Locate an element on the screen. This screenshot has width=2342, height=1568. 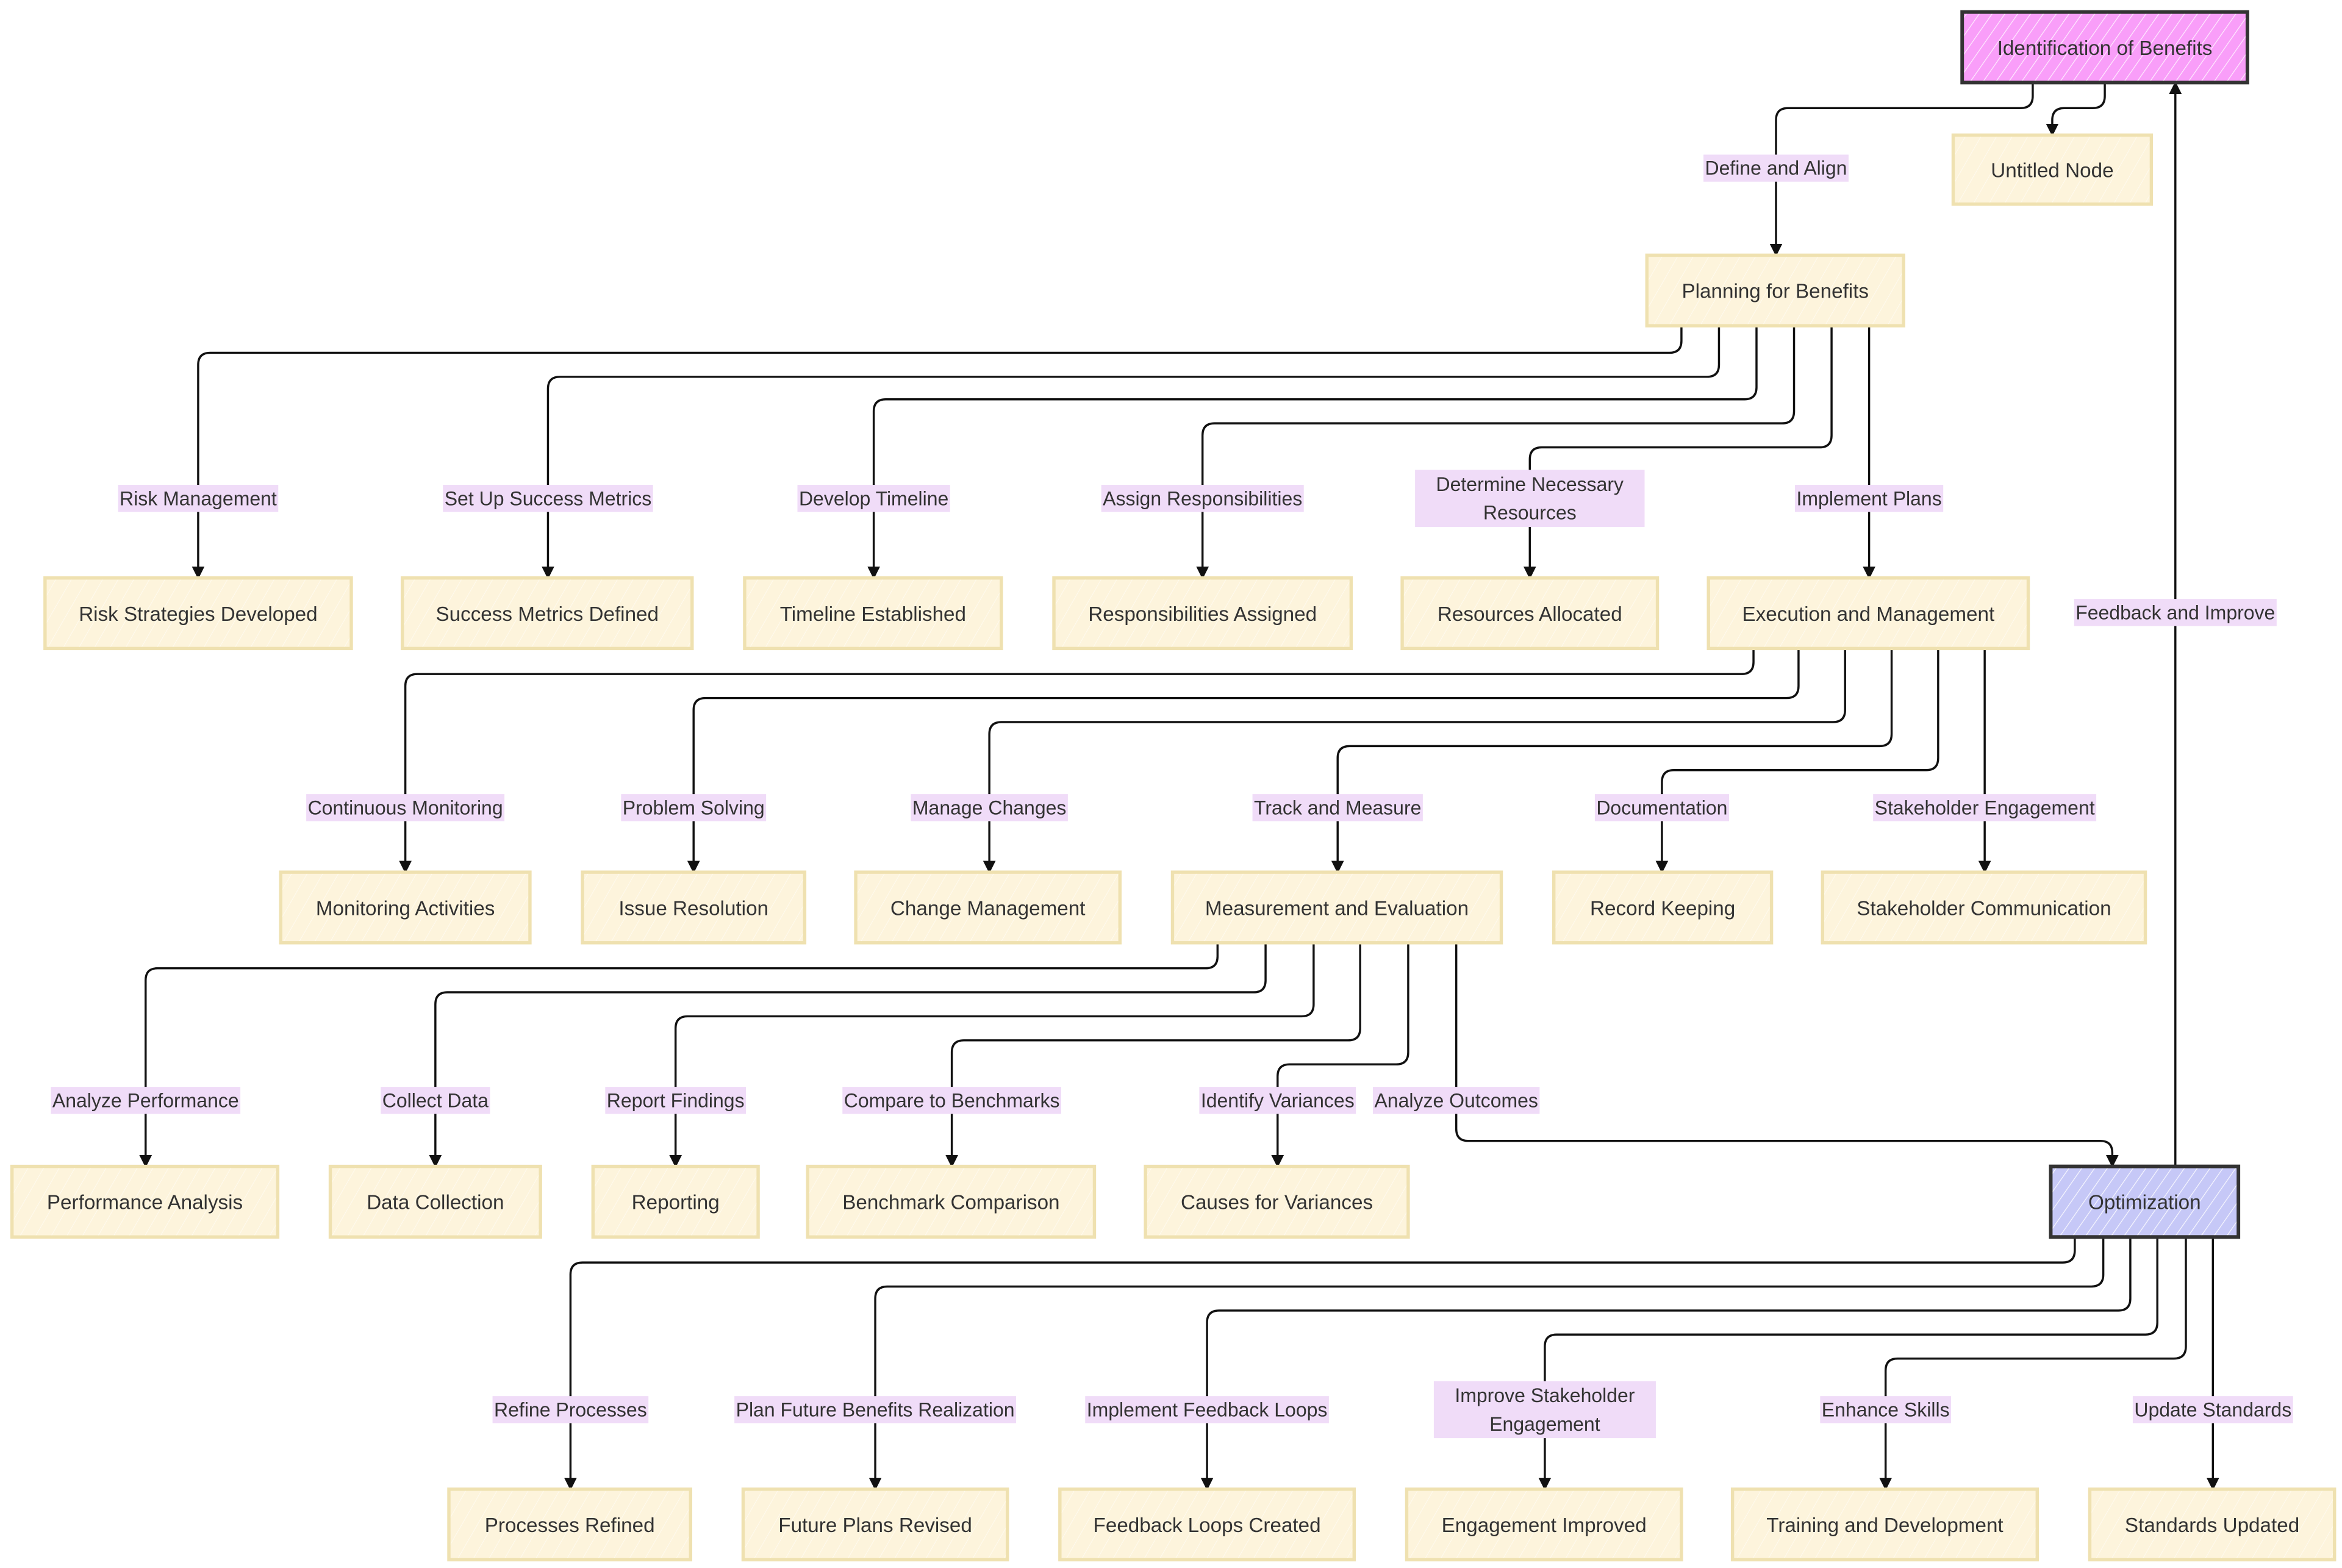
node-responsibilities: Responsibilities Assigned is located at coordinates (1202, 613).